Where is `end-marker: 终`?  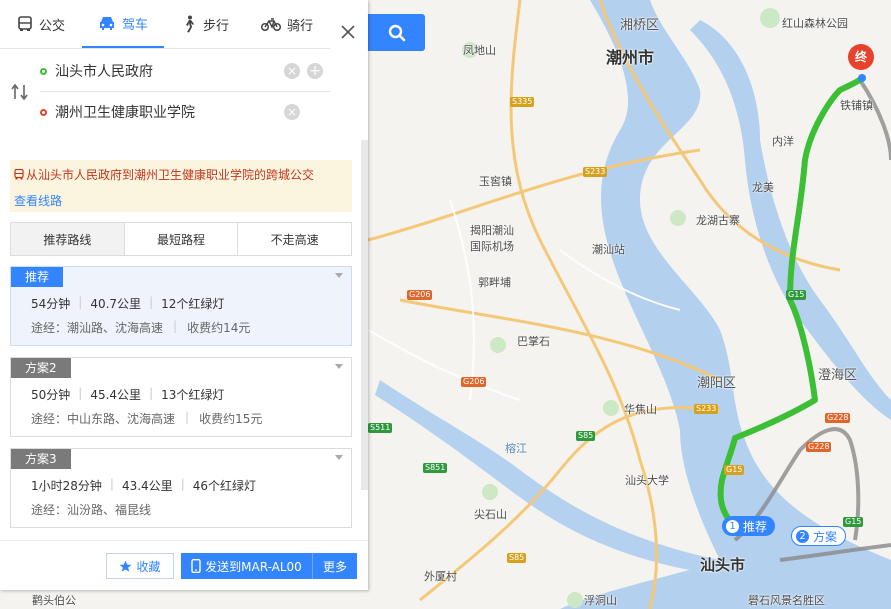 end-marker: 终 is located at coordinates (861, 57).